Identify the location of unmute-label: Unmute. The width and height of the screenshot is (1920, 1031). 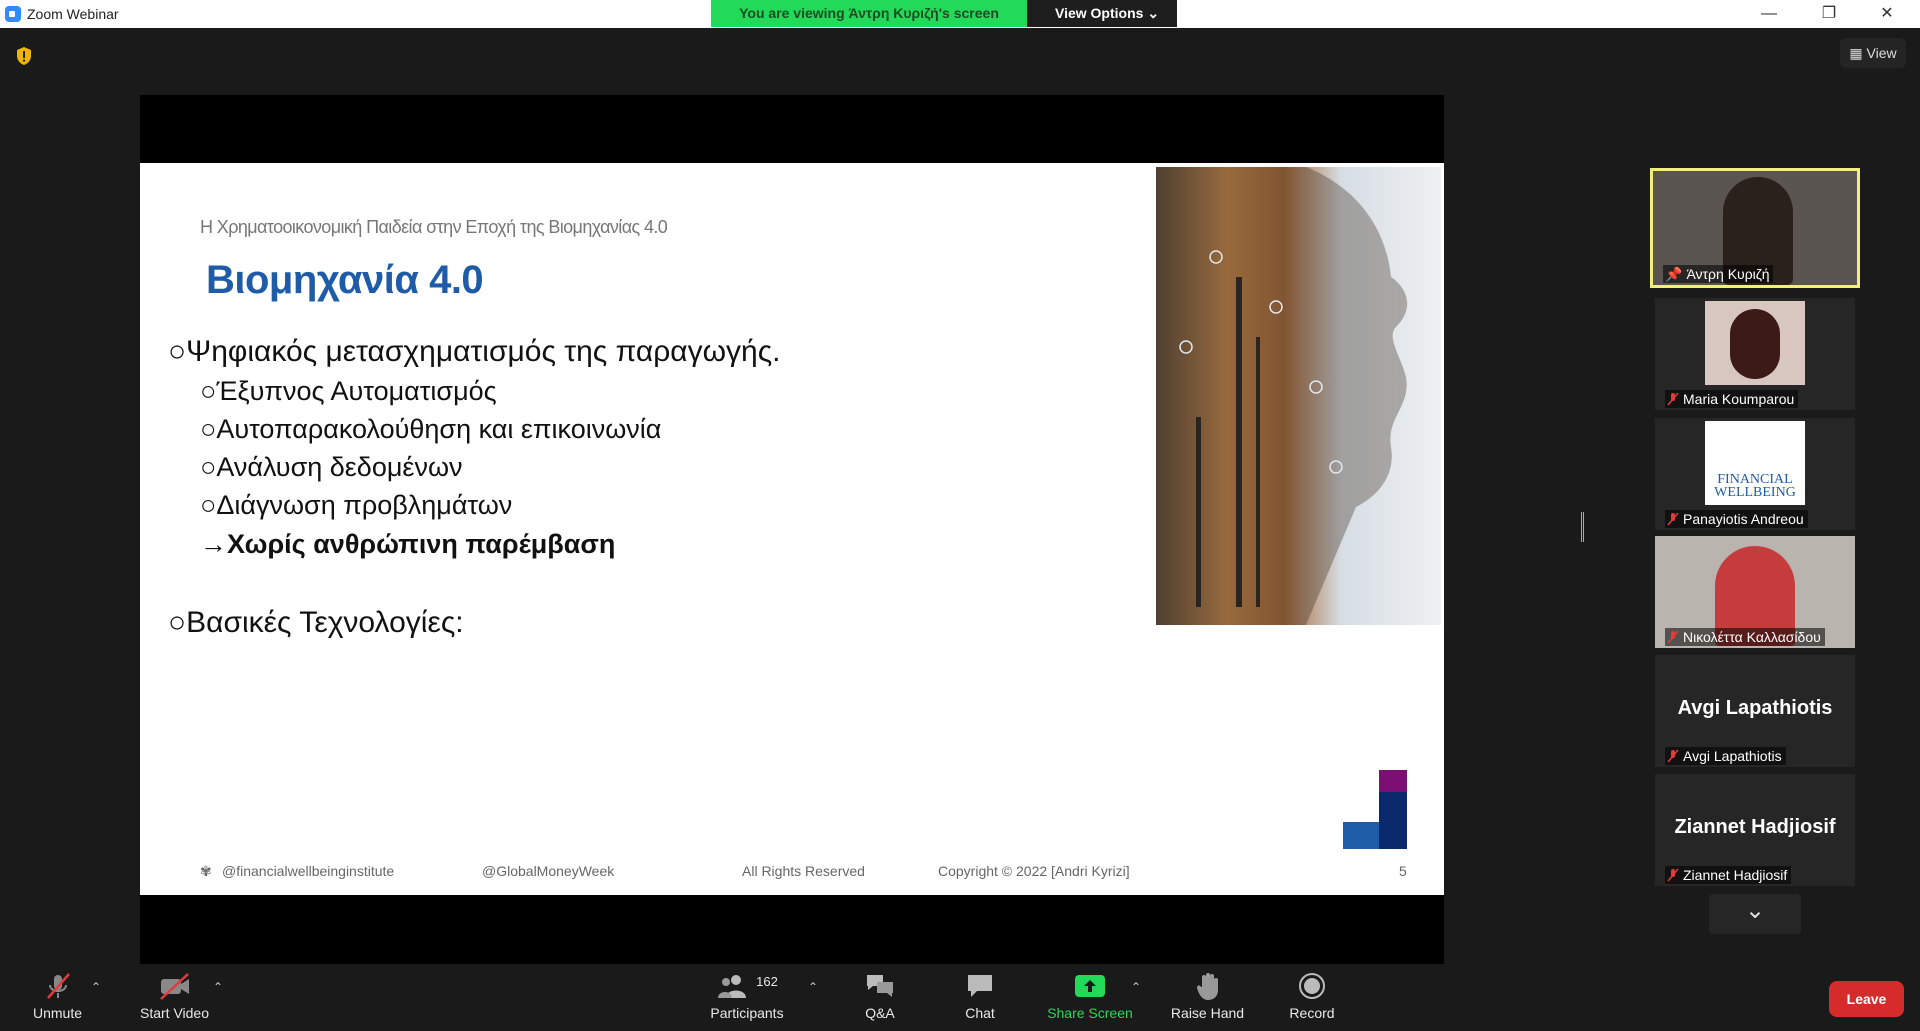
(57, 1013).